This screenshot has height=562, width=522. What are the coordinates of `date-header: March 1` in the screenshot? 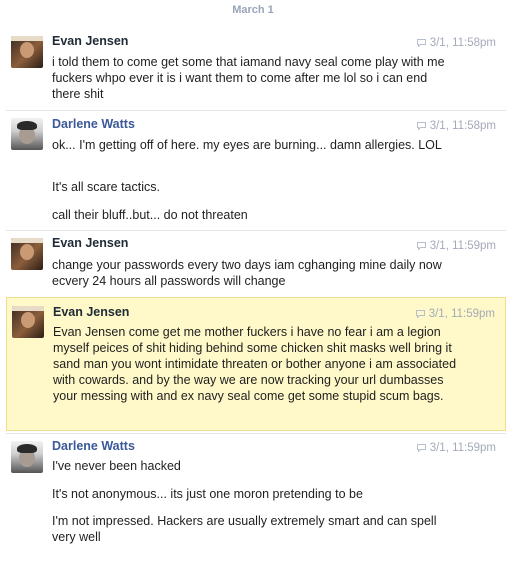 It's located at (253, 10).